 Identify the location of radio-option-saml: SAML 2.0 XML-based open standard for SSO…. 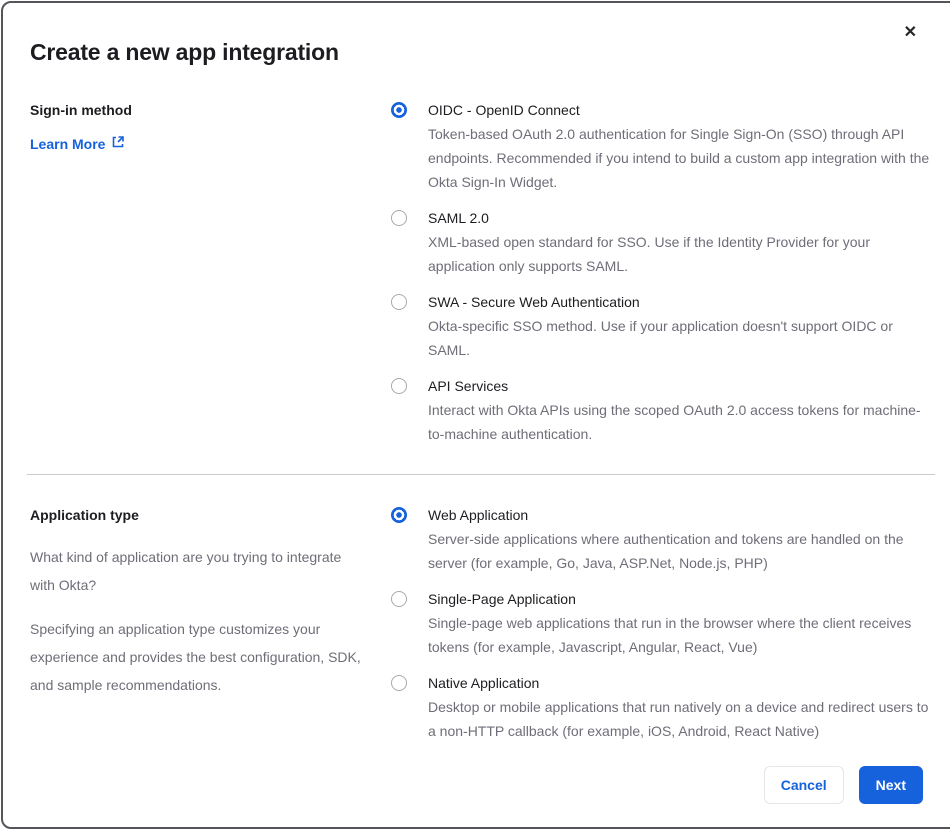
(663, 242).